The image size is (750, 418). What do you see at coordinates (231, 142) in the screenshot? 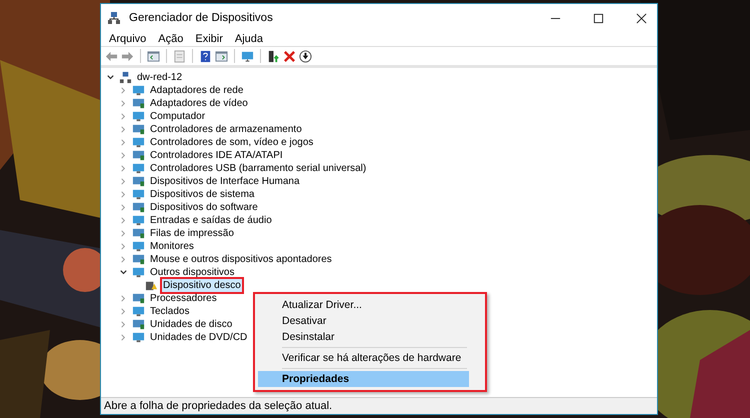
I see `tree-item: Controladores de som, vídeo e jogos` at bounding box center [231, 142].